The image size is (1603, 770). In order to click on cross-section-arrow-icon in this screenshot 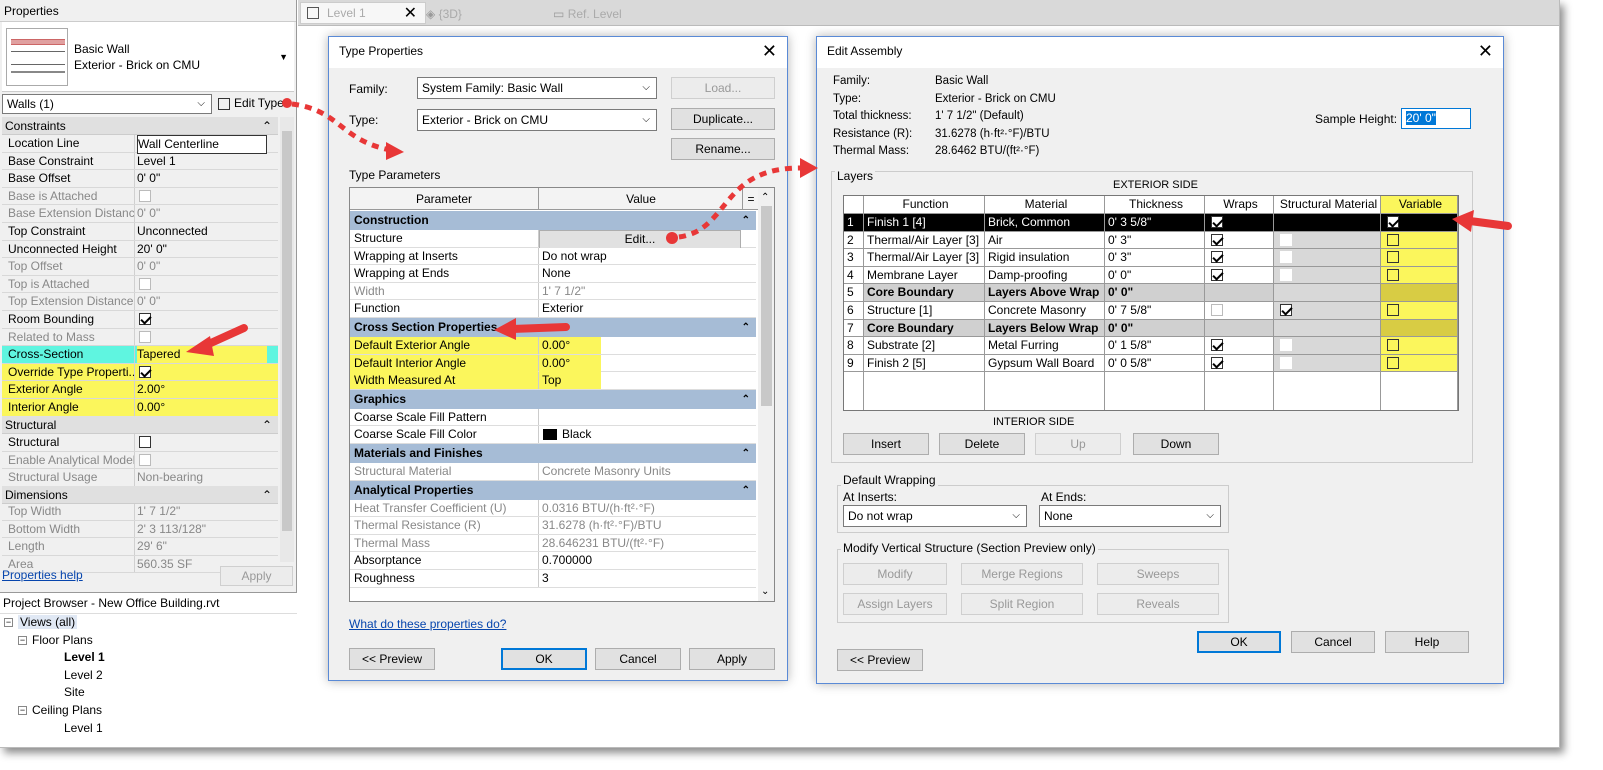, I will do `click(217, 340)`.